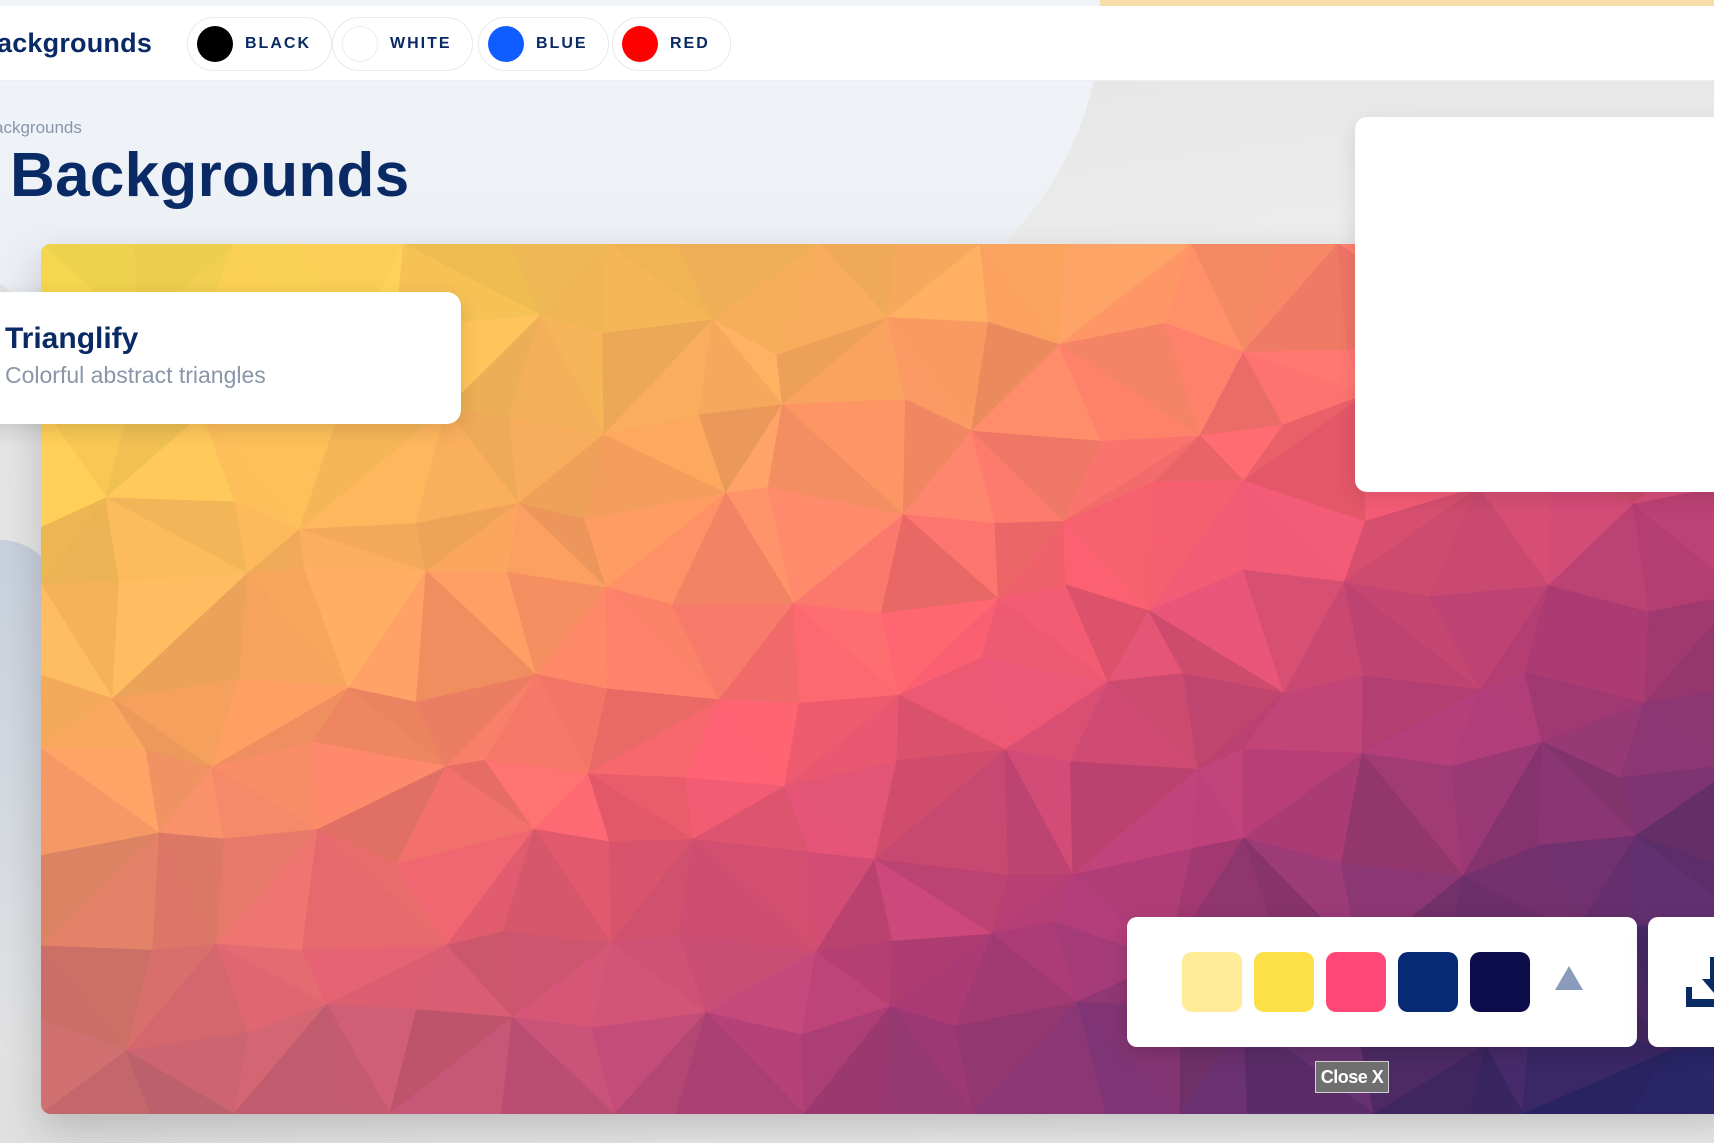 This screenshot has height=1143, width=1714. I want to click on white-swatch-icon, so click(360, 44).